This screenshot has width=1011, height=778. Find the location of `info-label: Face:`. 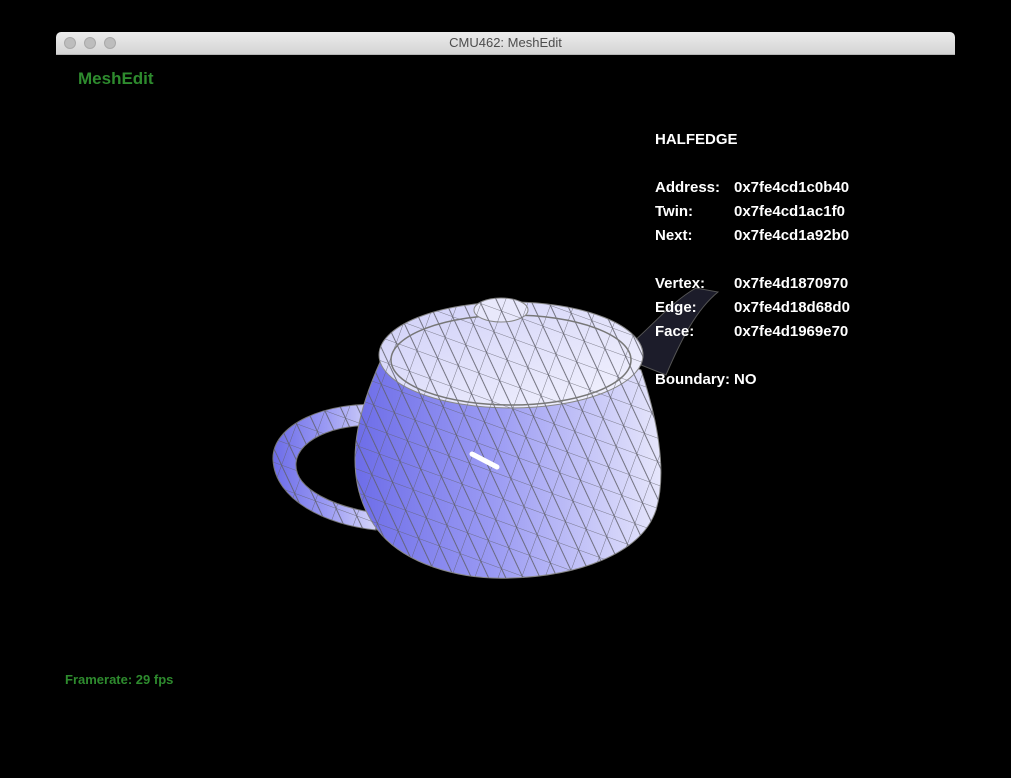

info-label: Face: is located at coordinates (675, 331).